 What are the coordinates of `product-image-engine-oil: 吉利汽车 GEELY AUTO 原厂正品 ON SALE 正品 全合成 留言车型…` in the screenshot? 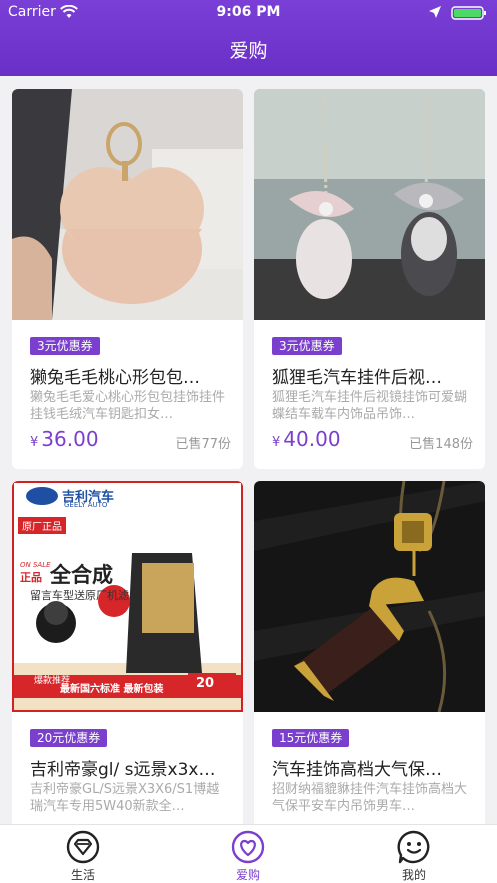 It's located at (127, 596).